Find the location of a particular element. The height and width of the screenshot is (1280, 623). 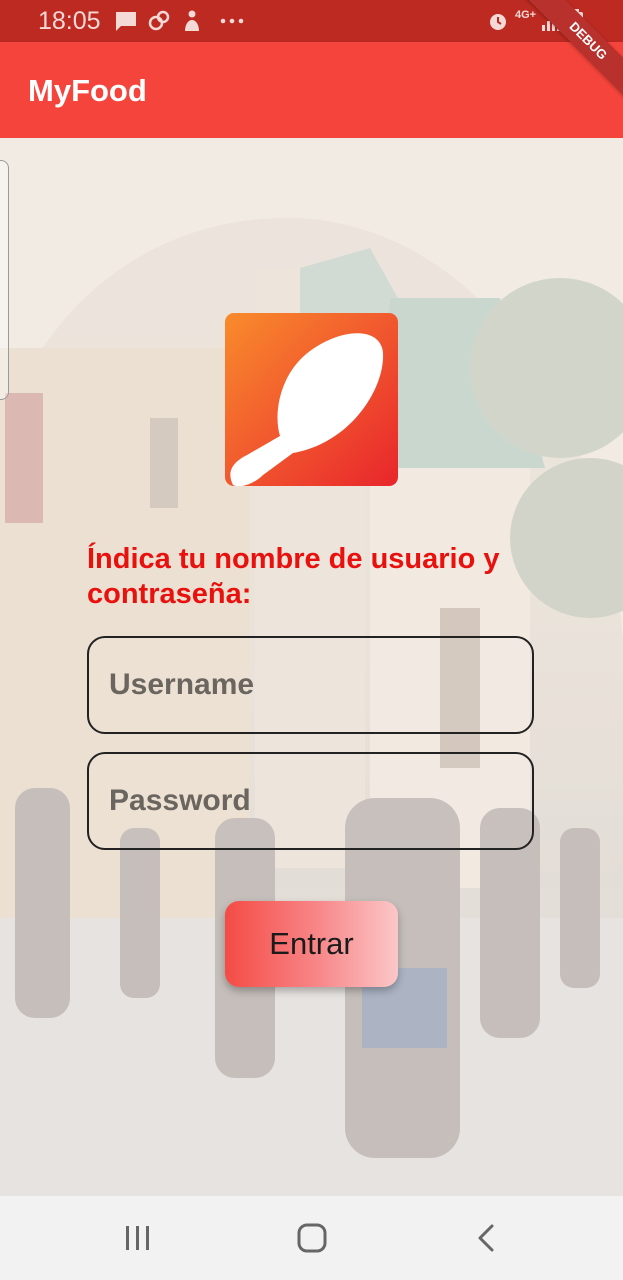

status-time: 18:05 is located at coordinates (69, 21).